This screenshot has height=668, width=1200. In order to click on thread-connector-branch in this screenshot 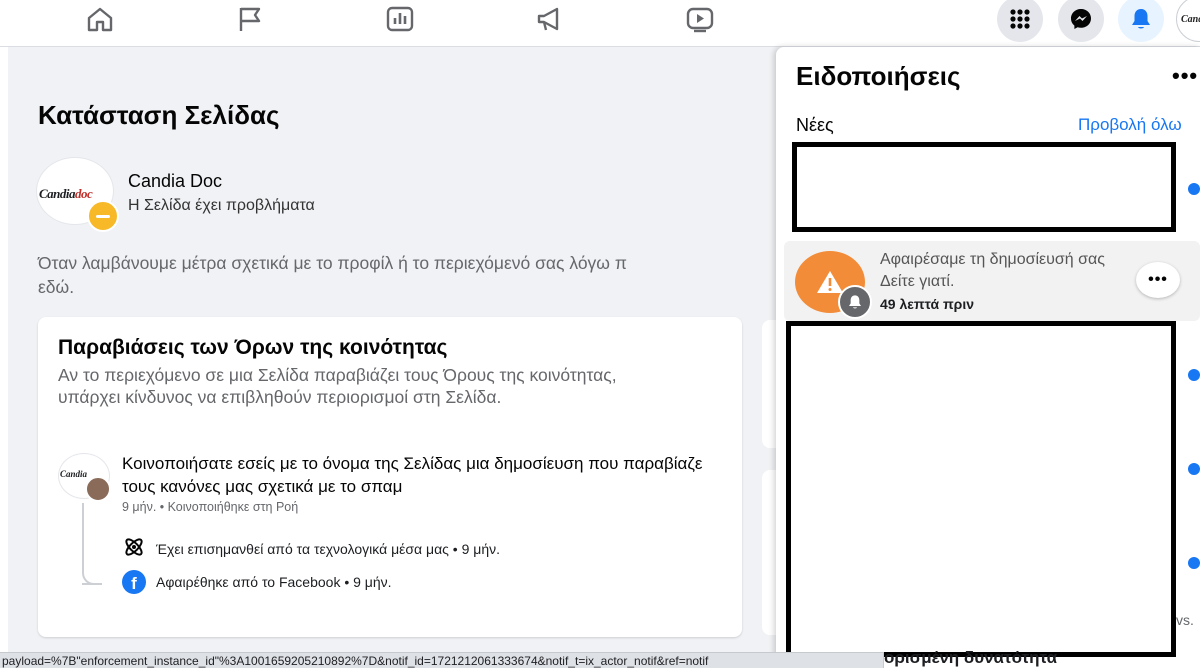, I will do `click(91, 571)`.